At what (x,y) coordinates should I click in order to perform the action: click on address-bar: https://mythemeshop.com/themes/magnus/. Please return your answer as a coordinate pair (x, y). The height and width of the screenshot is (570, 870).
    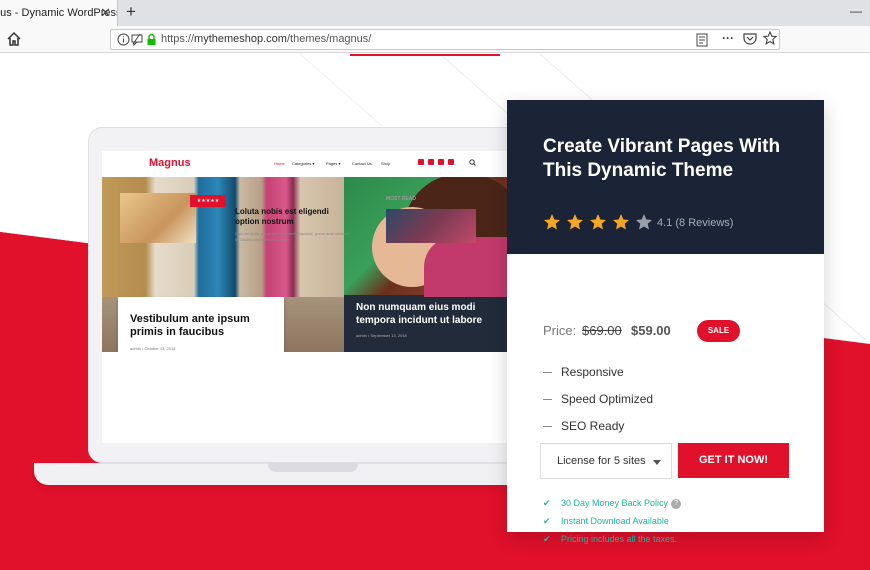
    Looking at the image, I should click on (445, 39).